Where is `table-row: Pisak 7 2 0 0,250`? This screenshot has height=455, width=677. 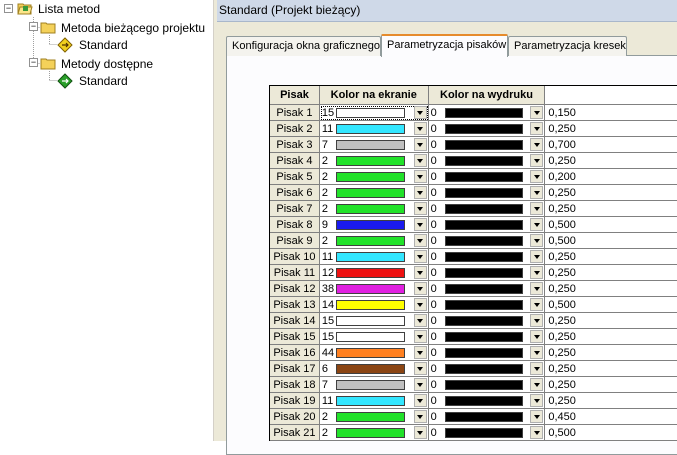 table-row: Pisak 7 2 0 0,250 is located at coordinates (473, 209).